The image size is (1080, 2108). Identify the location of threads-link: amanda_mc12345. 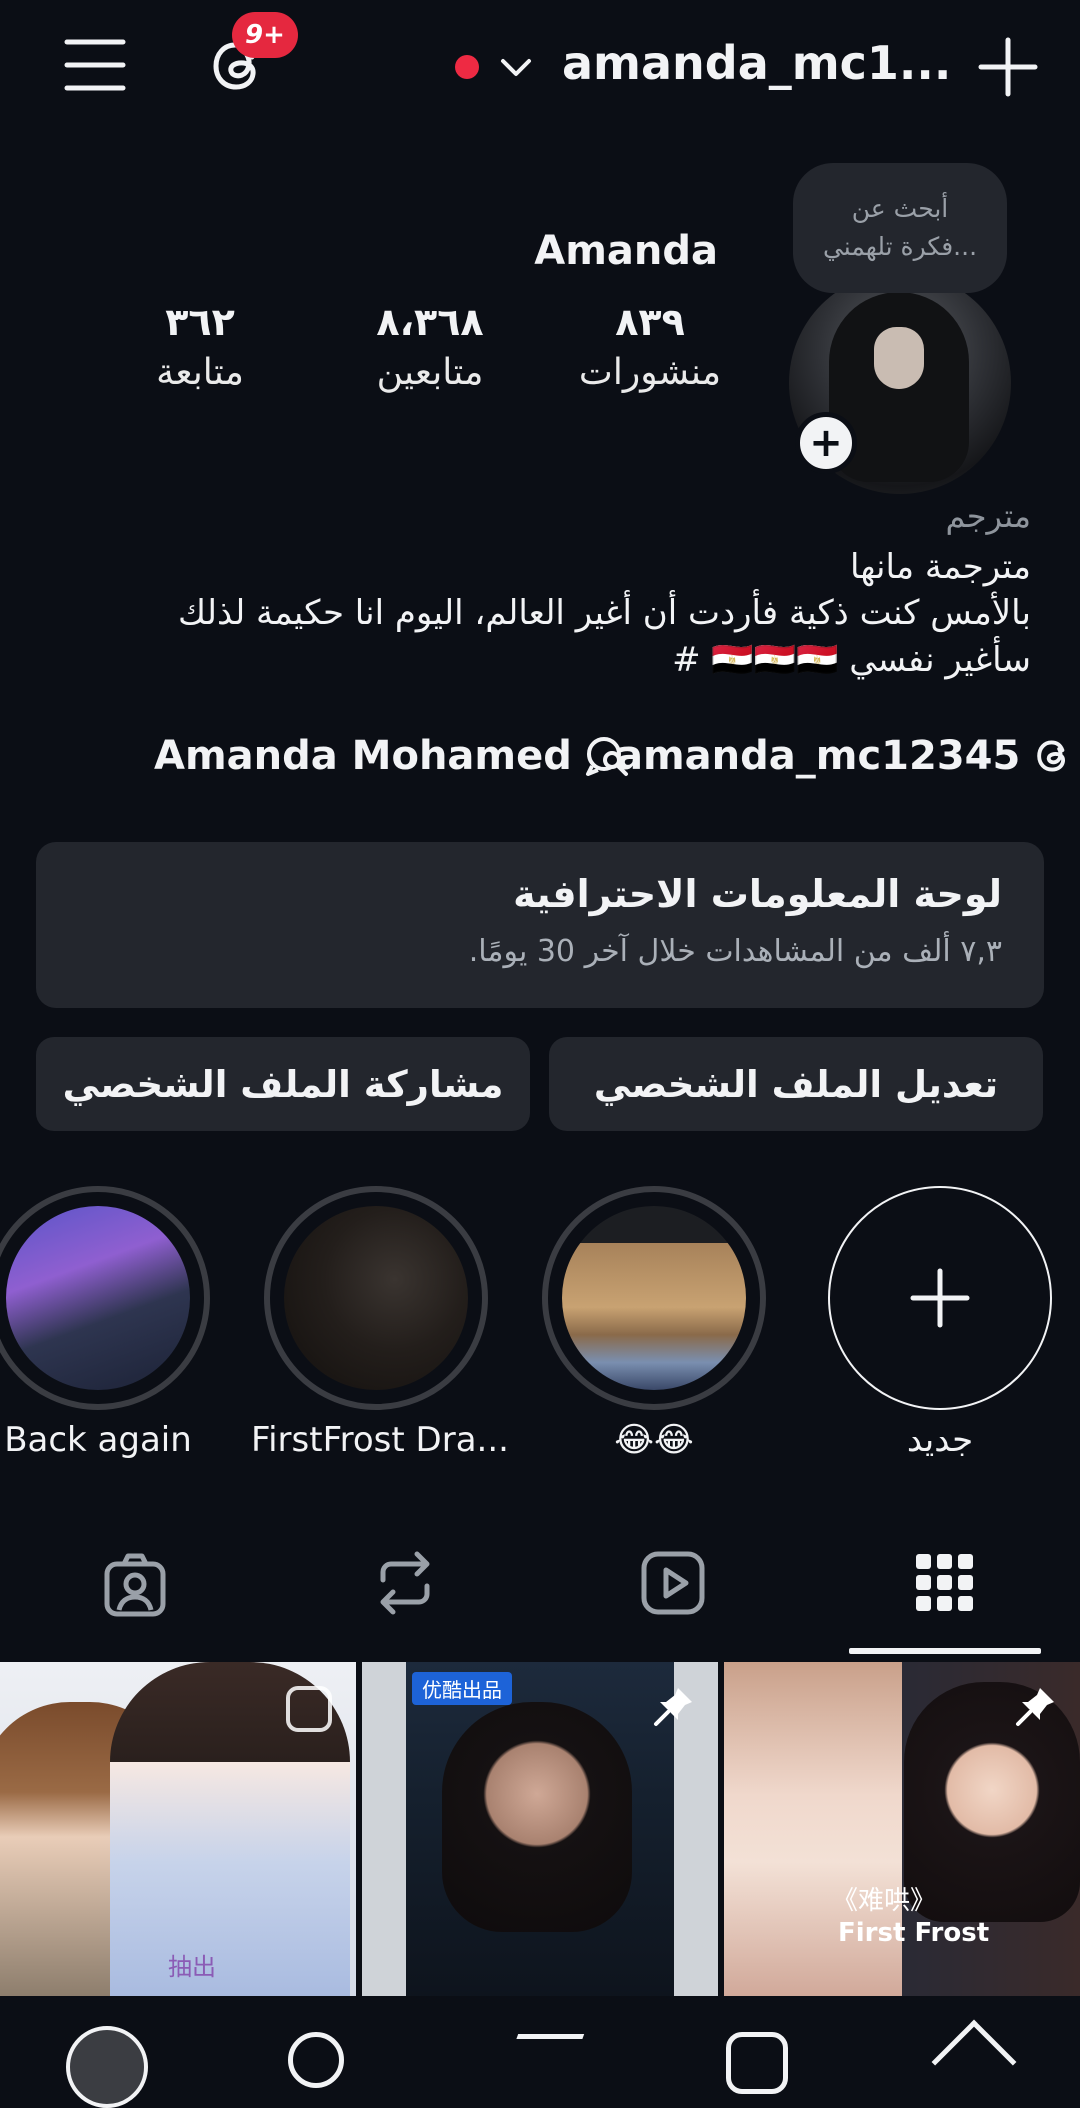
(845, 756).